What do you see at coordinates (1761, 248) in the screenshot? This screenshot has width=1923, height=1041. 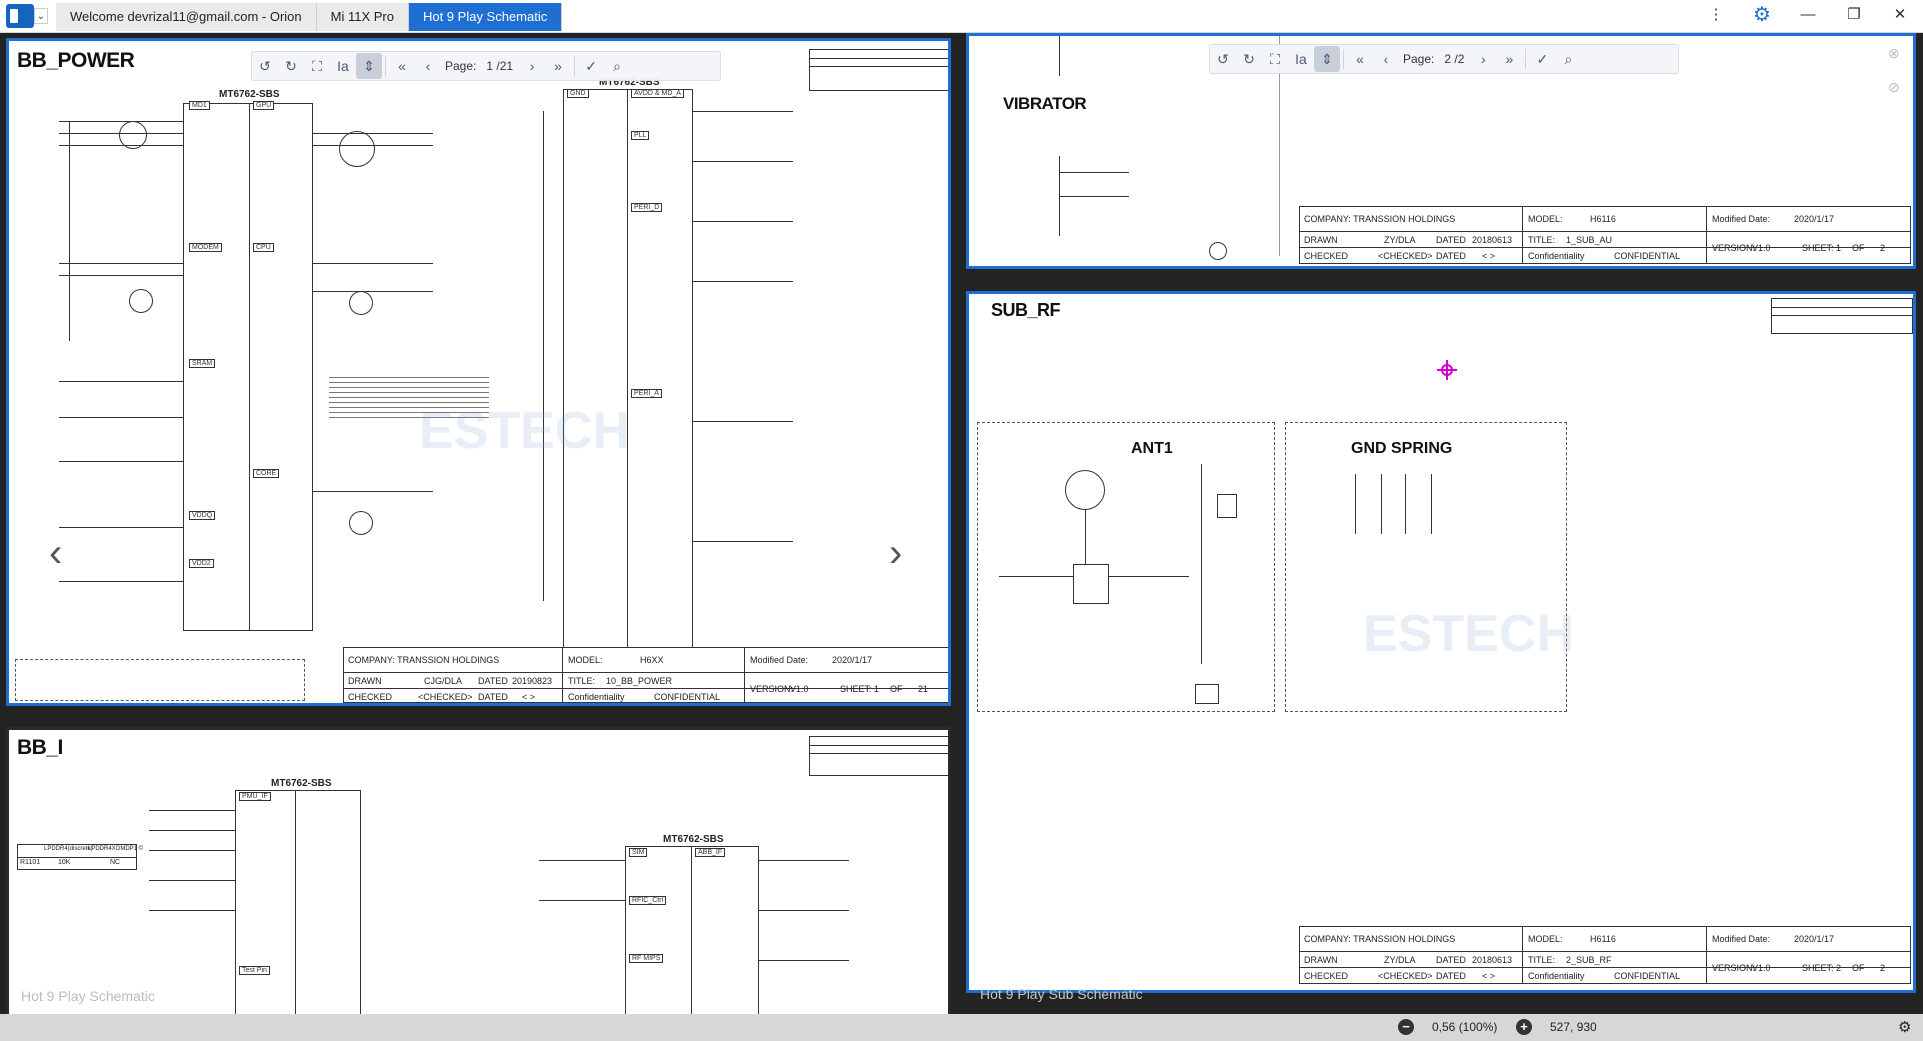 I see `version: V1.0` at bounding box center [1761, 248].